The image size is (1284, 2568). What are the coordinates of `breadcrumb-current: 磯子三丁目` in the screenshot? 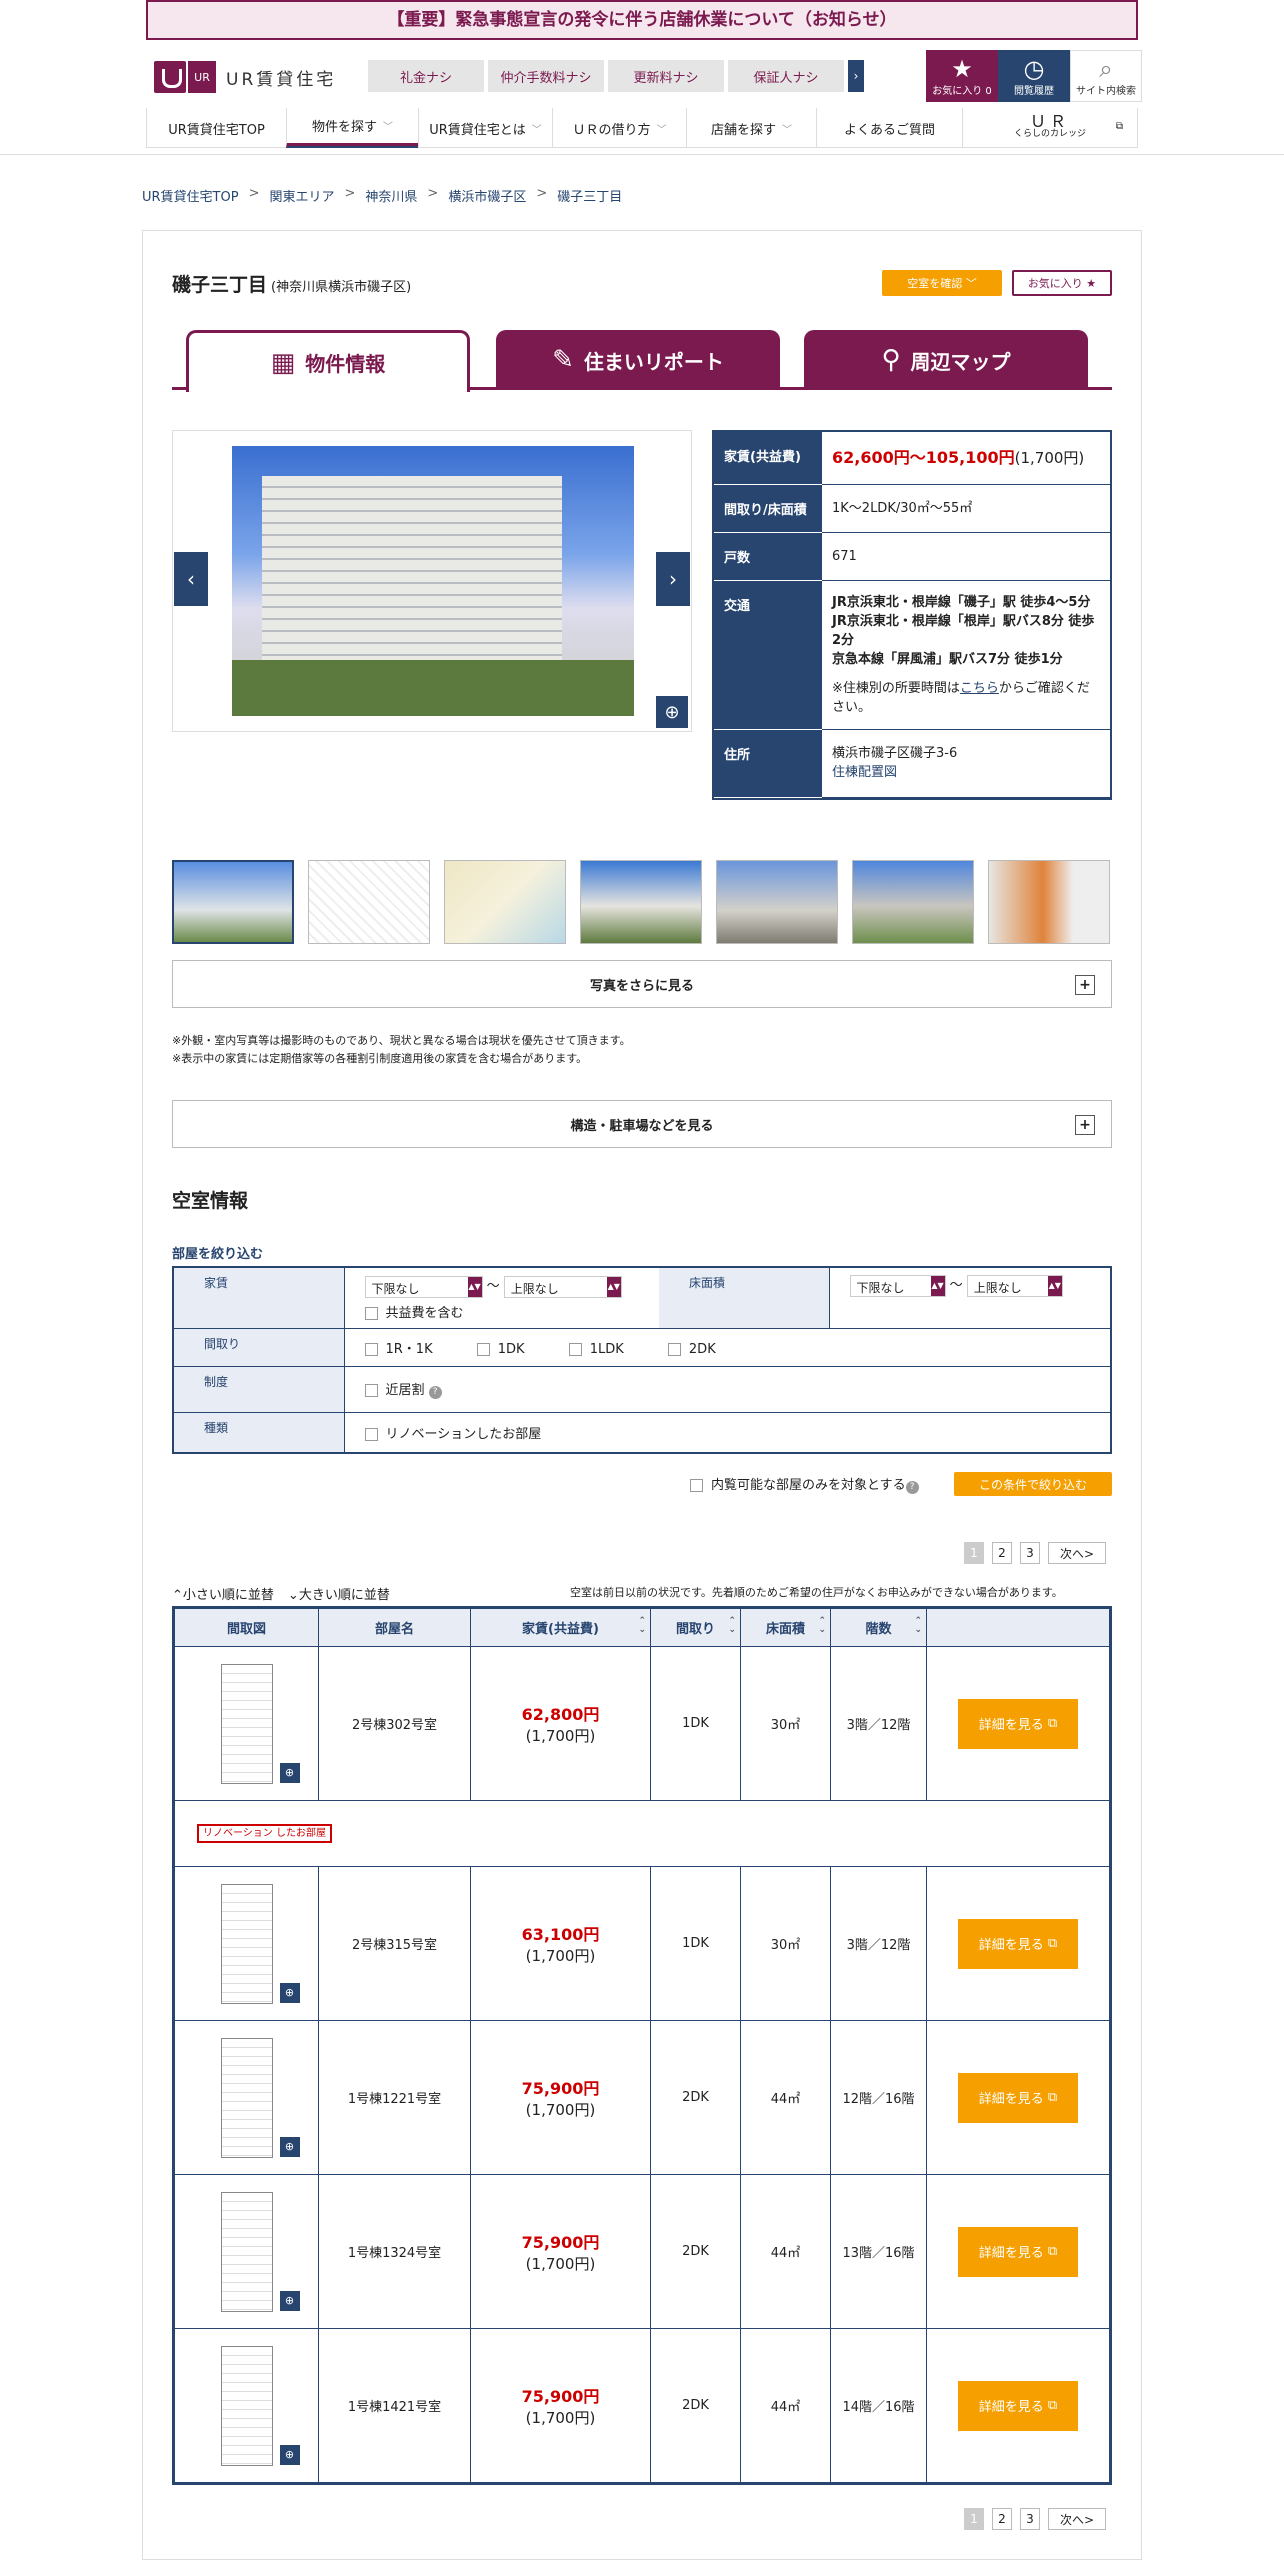 It's located at (589, 195).